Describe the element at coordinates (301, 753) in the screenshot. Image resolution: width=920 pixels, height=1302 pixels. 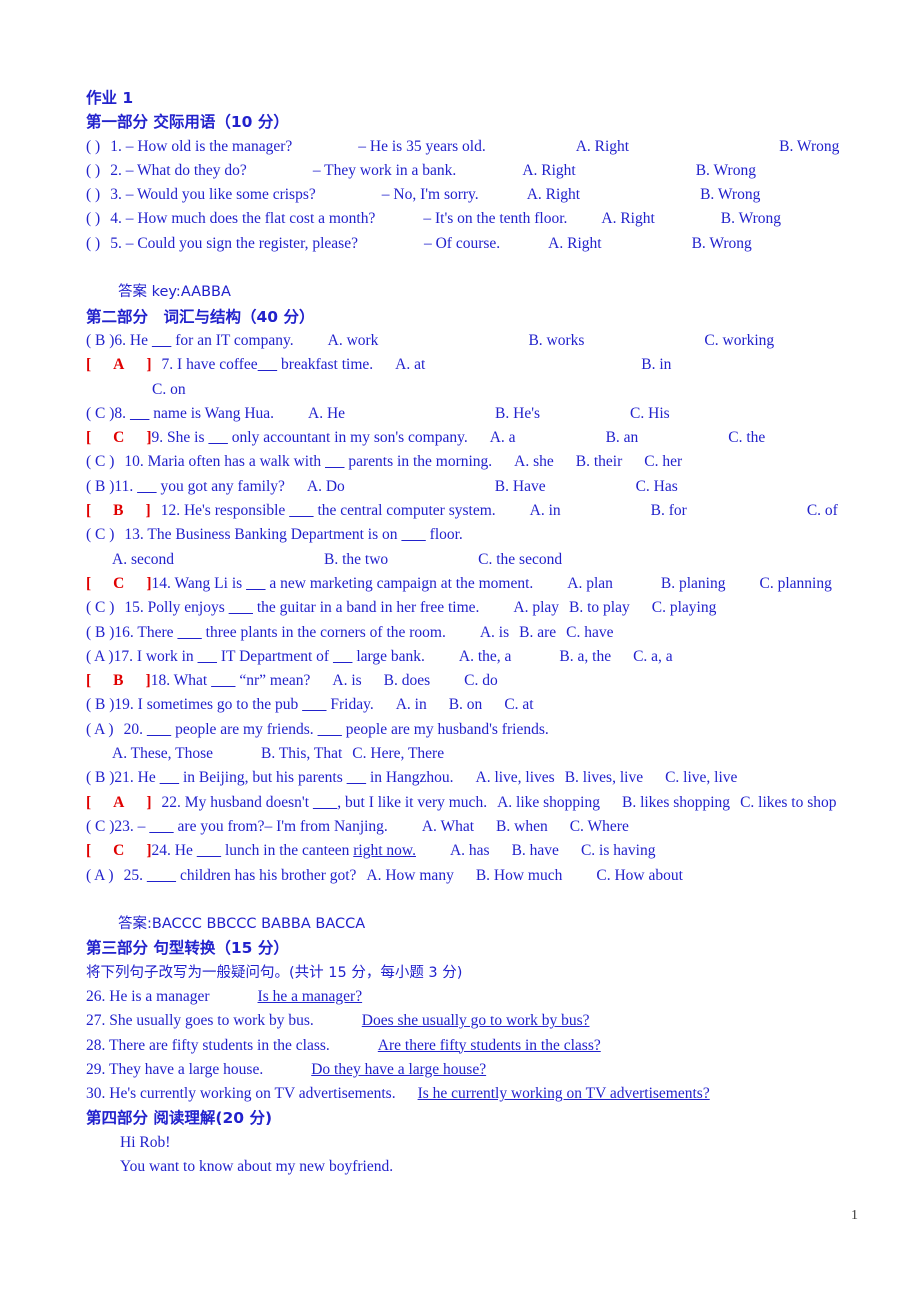
I see `option-b: B. This, That` at that location.